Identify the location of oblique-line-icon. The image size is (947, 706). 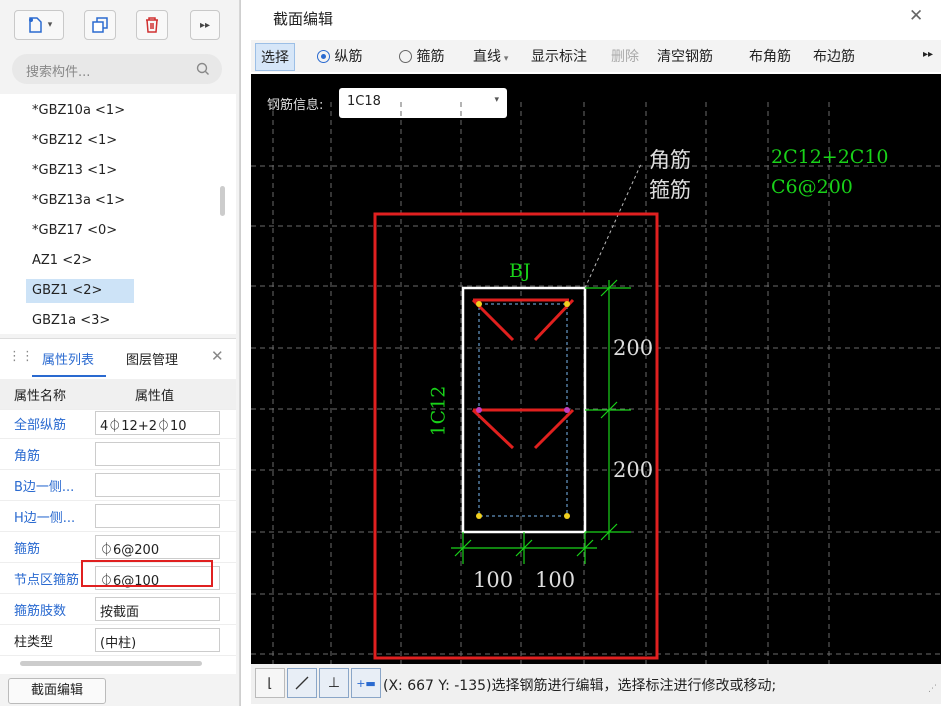
(302, 683).